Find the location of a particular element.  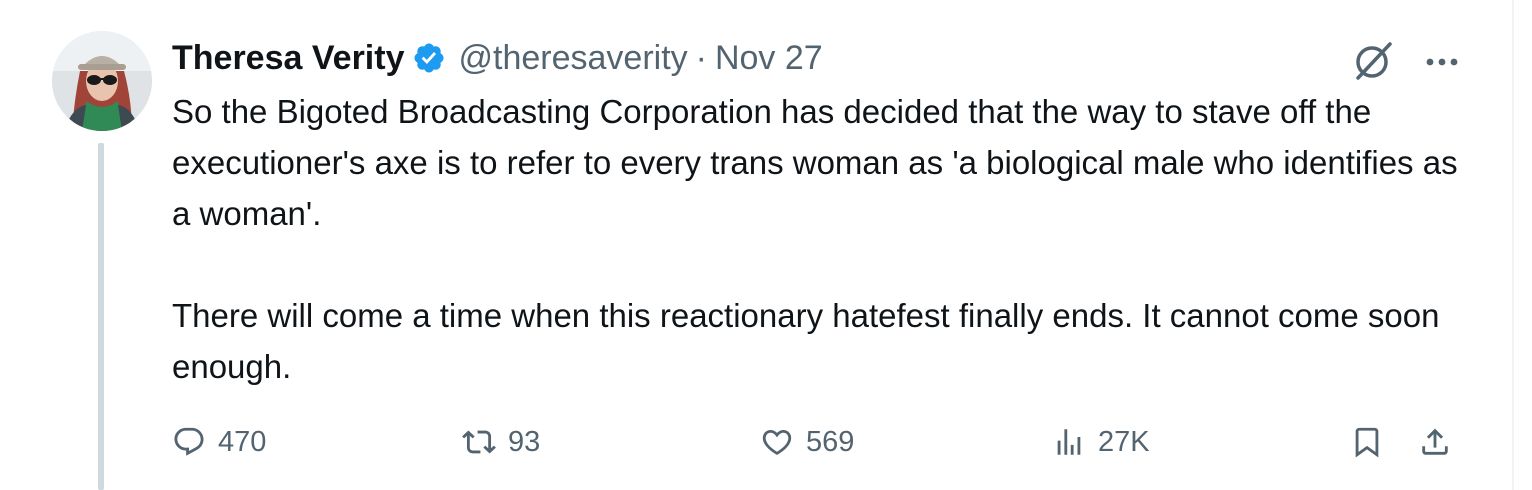

tweet-header: Theresa Verity @theresaverity · Nov 27 is located at coordinates (497, 58).